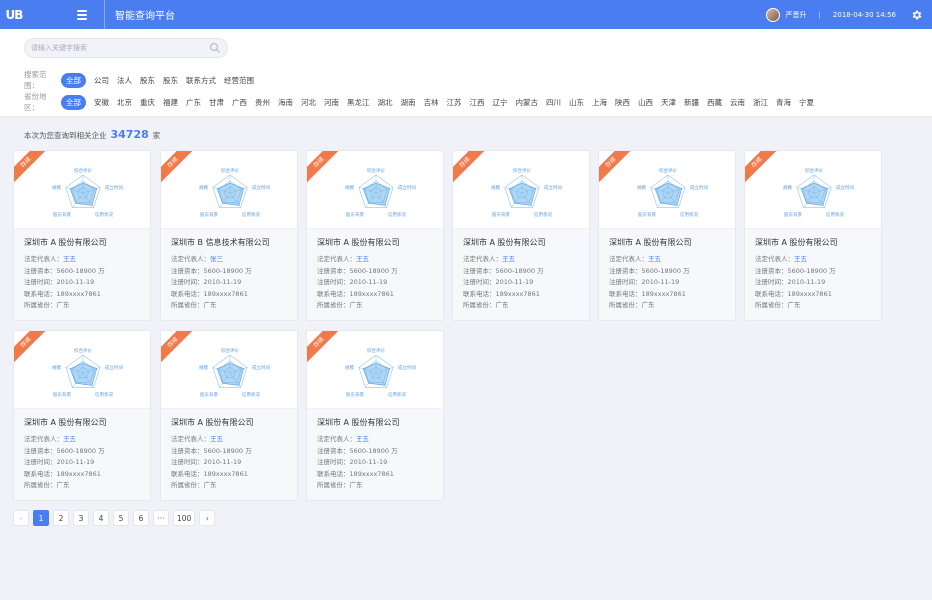  I want to click on registered-capital: 注册资本：5600-18900 万, so click(795, 270).